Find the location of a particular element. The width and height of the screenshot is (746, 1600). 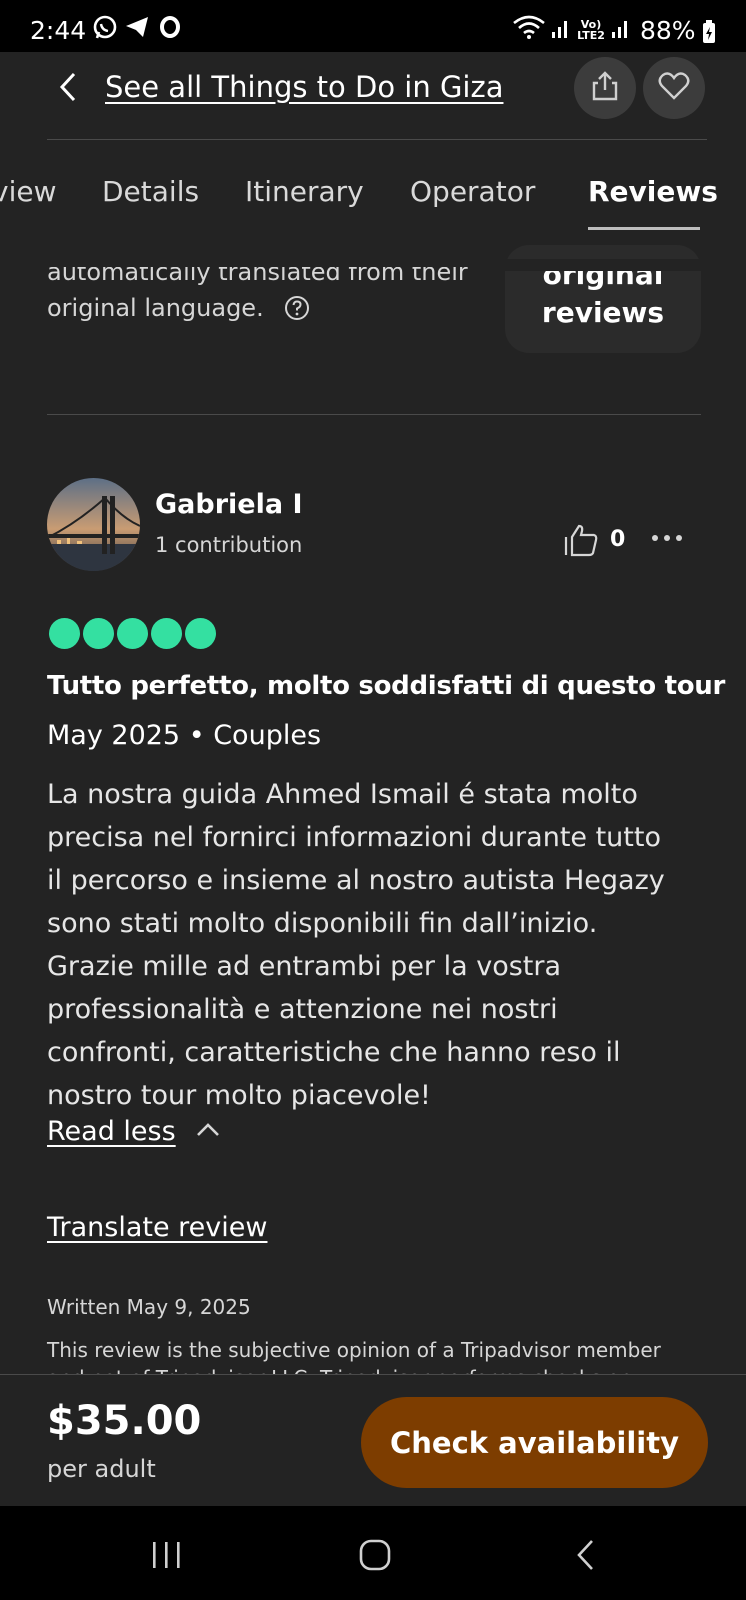

more-options-icon is located at coordinates (667, 537).